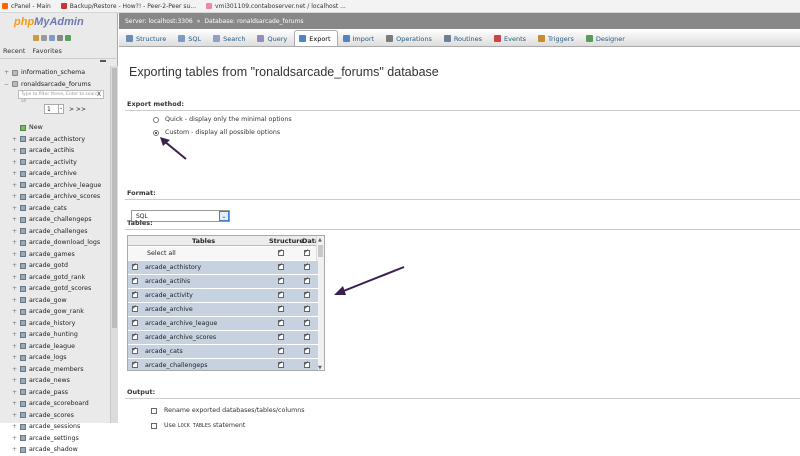 This screenshot has height=456, width=800. Describe the element at coordinates (159, 21) in the screenshot. I see `breadcrumb-server: Server: localhost:3306` at that location.